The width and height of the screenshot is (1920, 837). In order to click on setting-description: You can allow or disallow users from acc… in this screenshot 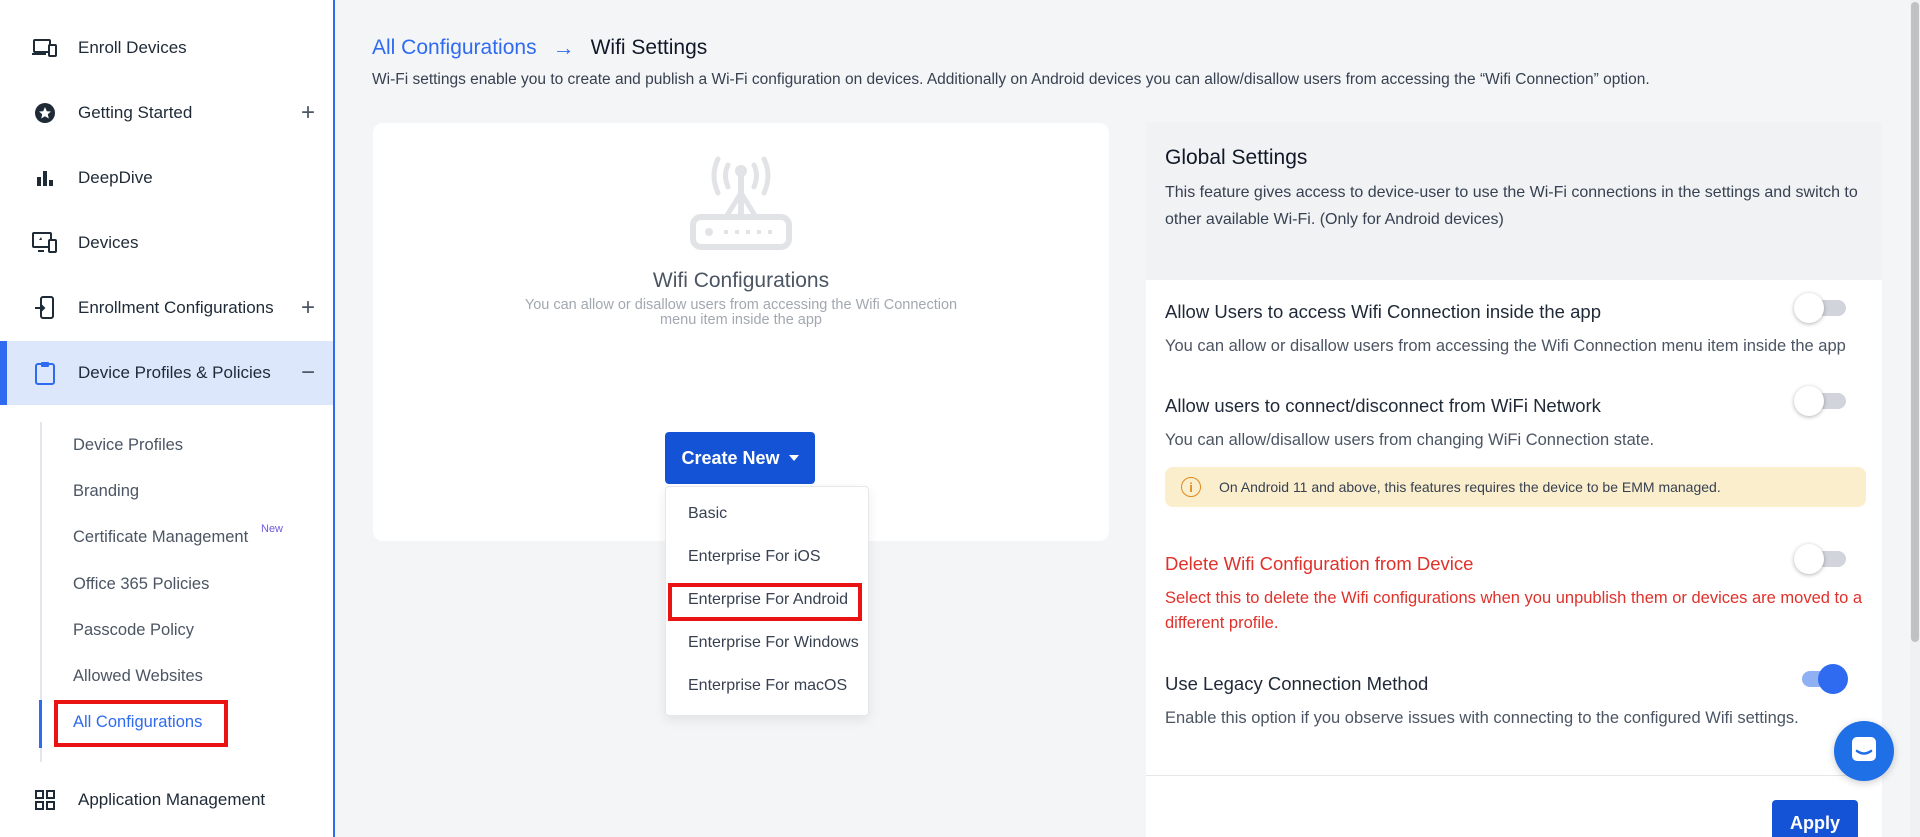, I will do `click(1505, 346)`.